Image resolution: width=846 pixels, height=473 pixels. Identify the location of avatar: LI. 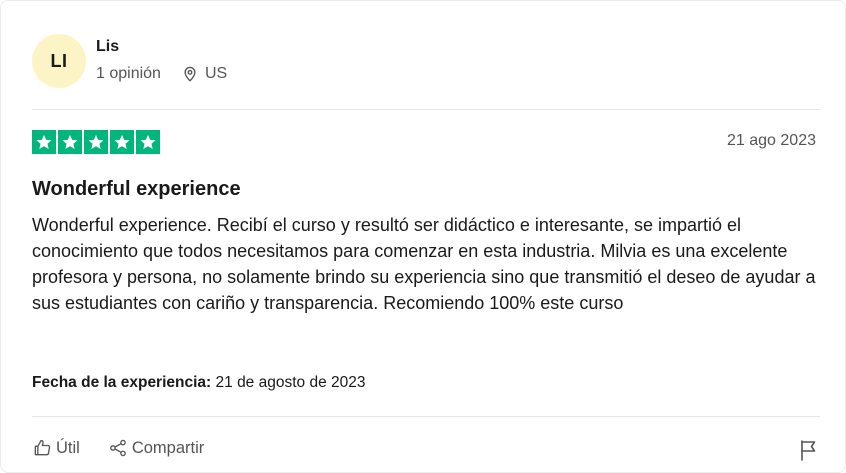
(59, 61).